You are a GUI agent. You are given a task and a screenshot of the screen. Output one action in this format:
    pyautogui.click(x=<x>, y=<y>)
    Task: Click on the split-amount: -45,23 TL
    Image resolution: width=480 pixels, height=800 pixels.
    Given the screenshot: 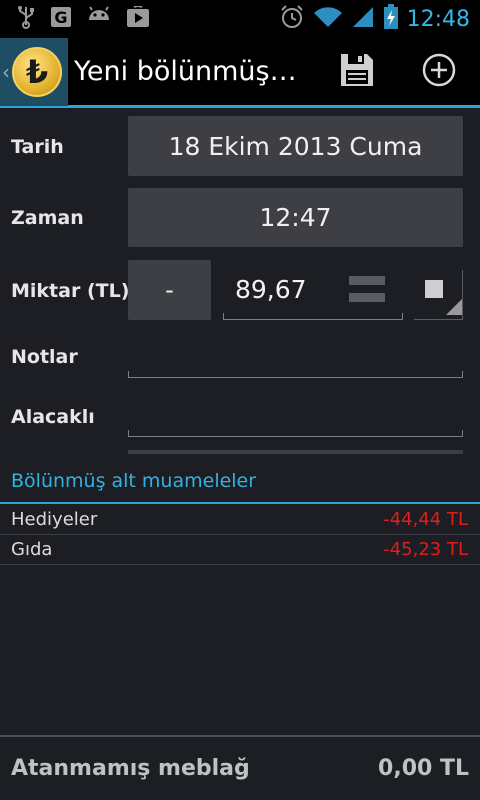 What is the action you would take?
    pyautogui.click(x=425, y=549)
    